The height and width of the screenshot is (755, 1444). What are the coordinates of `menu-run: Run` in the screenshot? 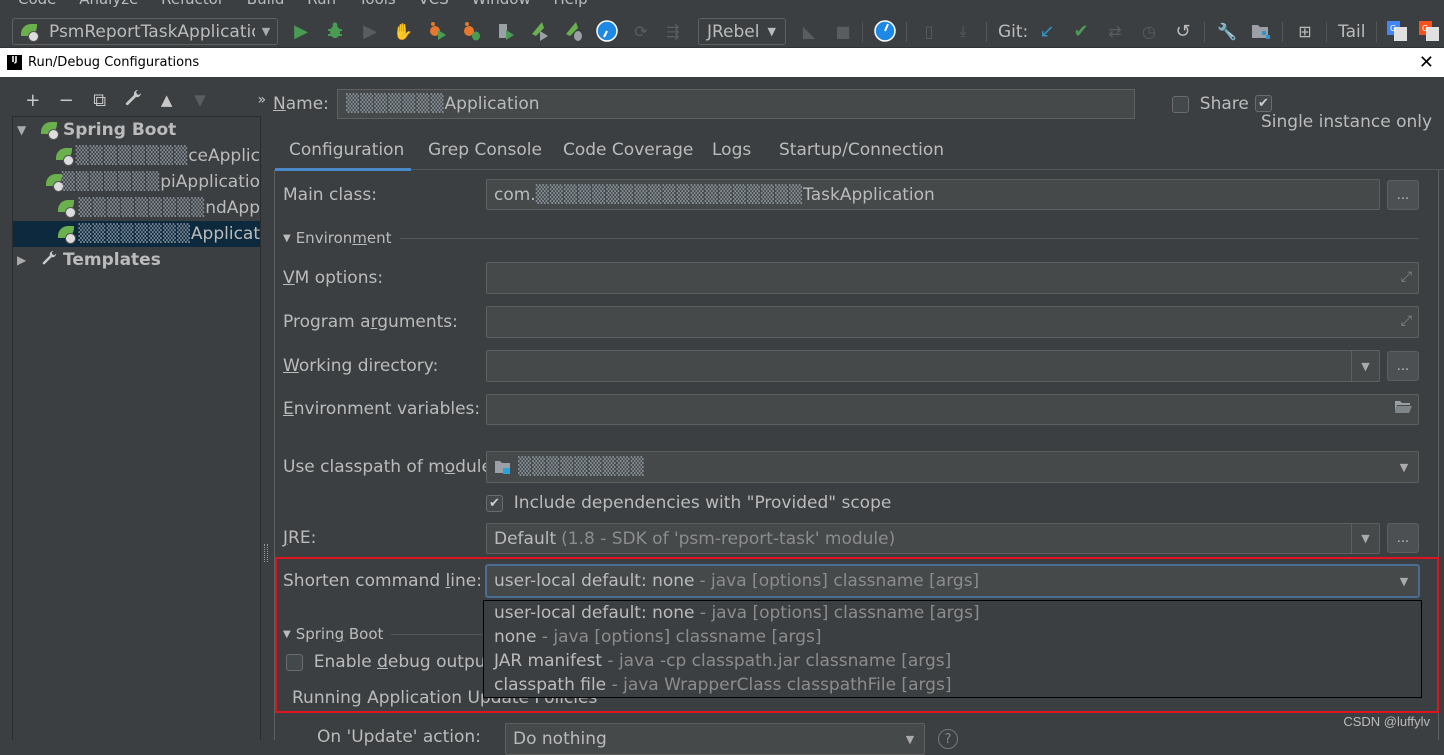 It's located at (321, 4).